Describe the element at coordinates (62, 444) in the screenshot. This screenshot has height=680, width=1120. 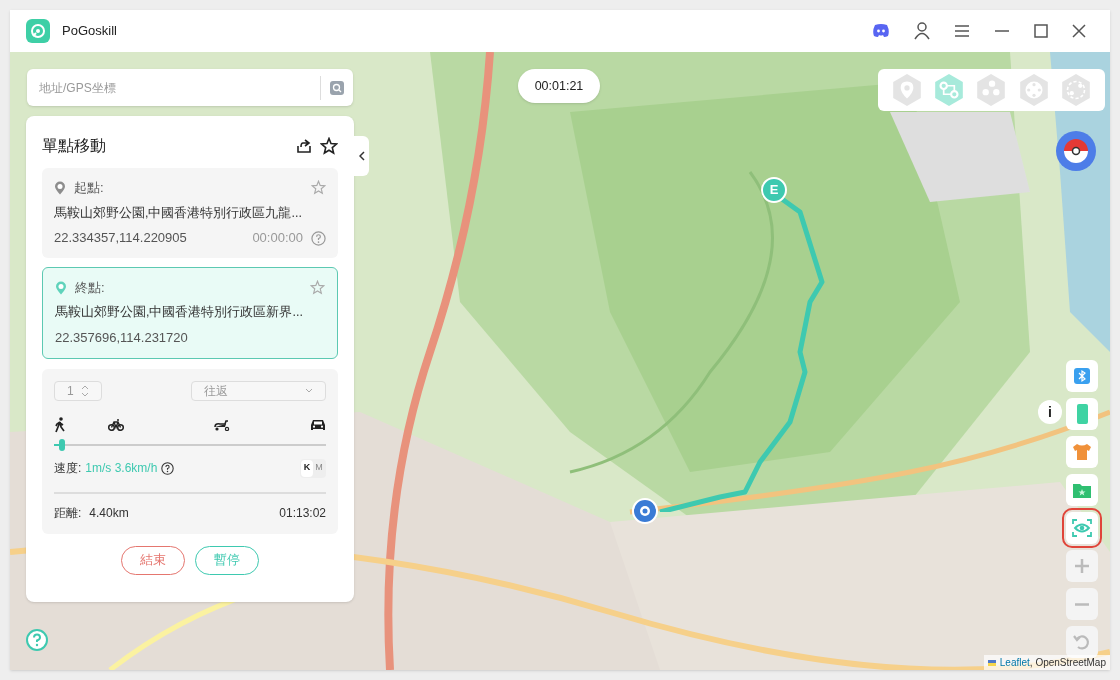
I see `slider-thumb` at that location.